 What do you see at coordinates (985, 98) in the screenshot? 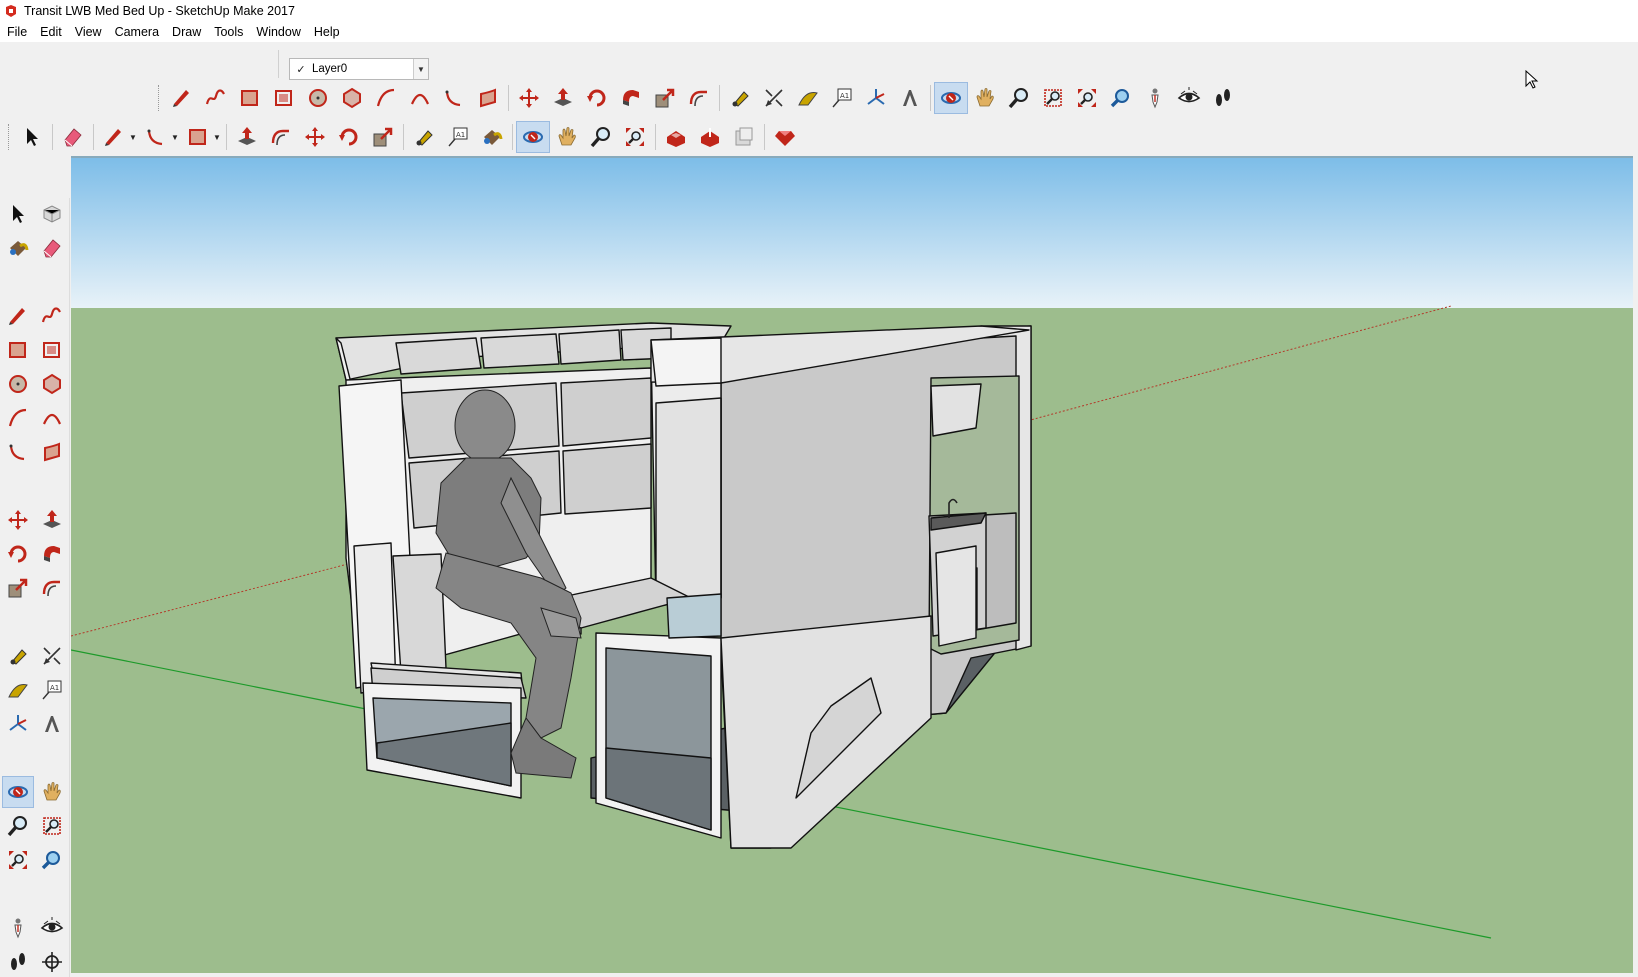
I see `pan-tool-button` at bounding box center [985, 98].